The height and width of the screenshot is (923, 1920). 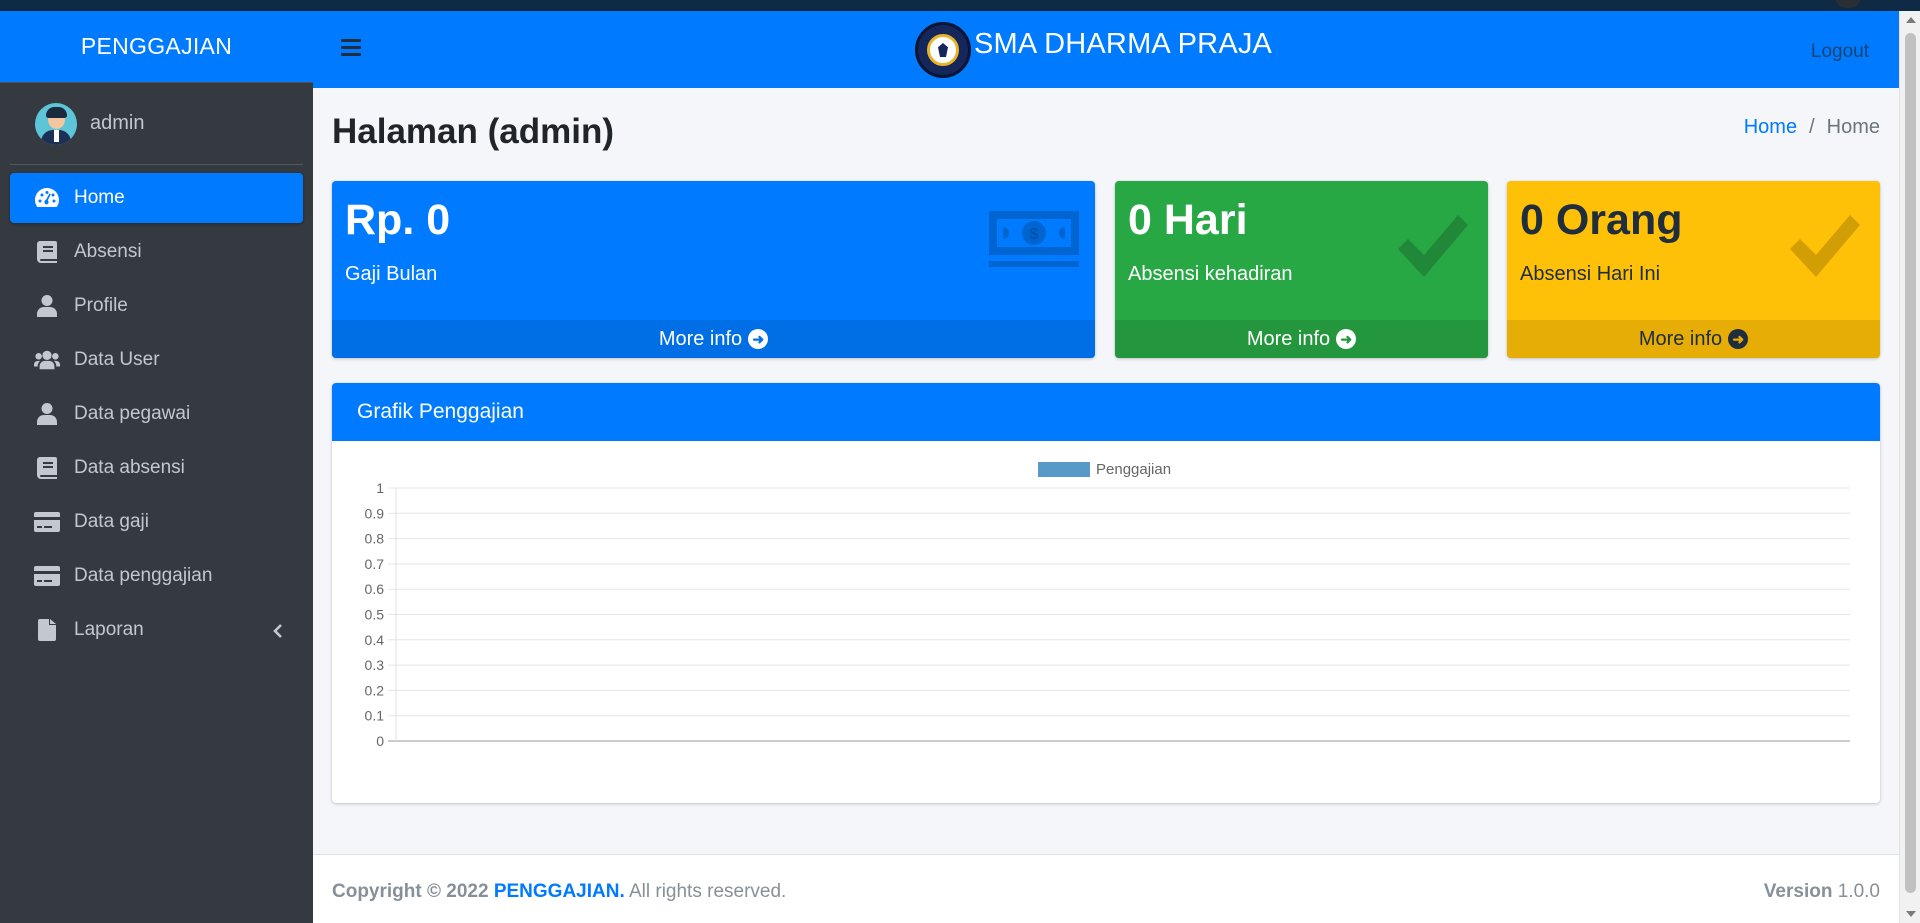 I want to click on sidebar-item-data-penggajian: Data penggajian, so click(x=156, y=576).